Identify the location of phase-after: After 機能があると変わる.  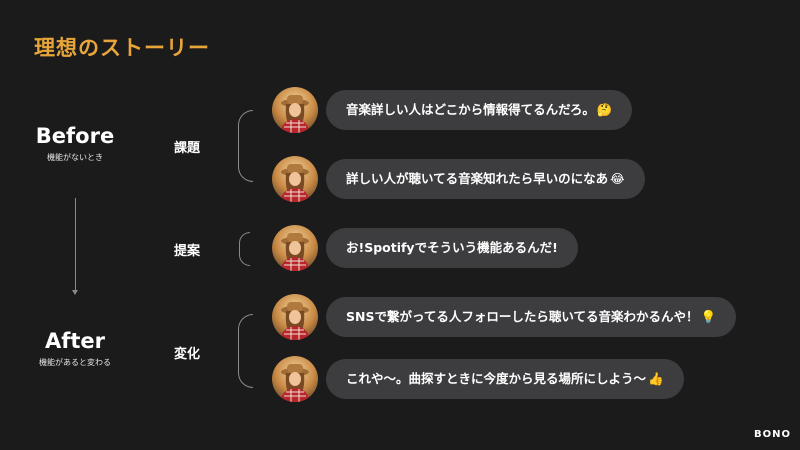
(75, 348).